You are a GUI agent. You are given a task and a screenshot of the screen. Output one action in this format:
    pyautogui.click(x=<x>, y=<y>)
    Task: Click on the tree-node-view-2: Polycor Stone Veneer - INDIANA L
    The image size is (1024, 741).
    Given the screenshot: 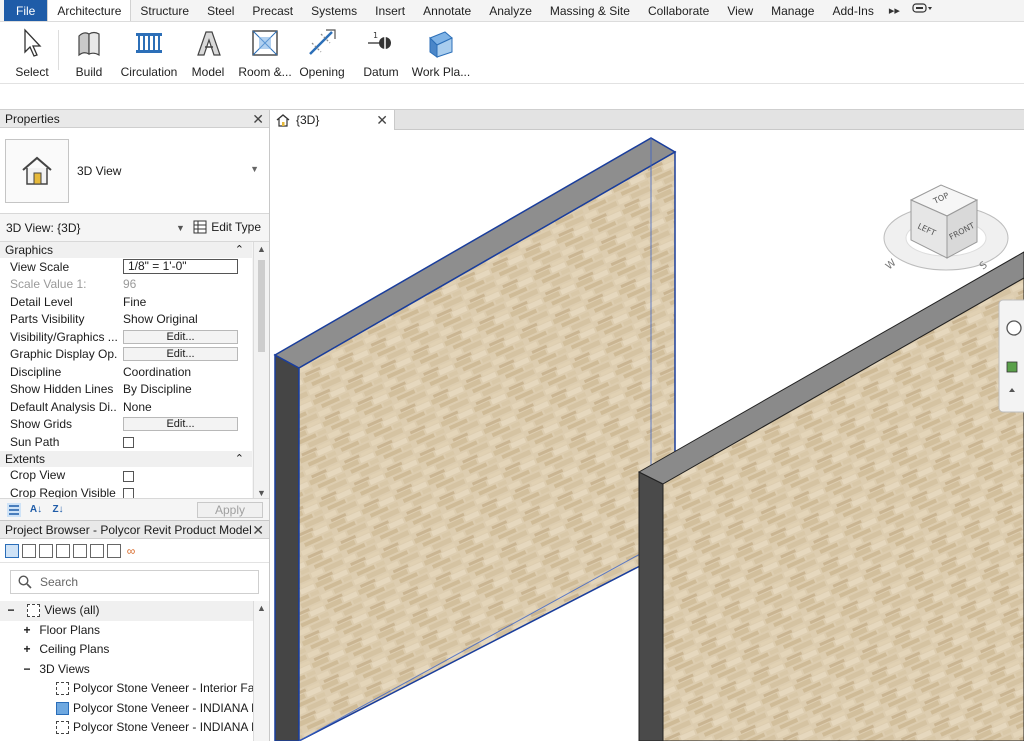 What is the action you would take?
    pyautogui.click(x=127, y=709)
    